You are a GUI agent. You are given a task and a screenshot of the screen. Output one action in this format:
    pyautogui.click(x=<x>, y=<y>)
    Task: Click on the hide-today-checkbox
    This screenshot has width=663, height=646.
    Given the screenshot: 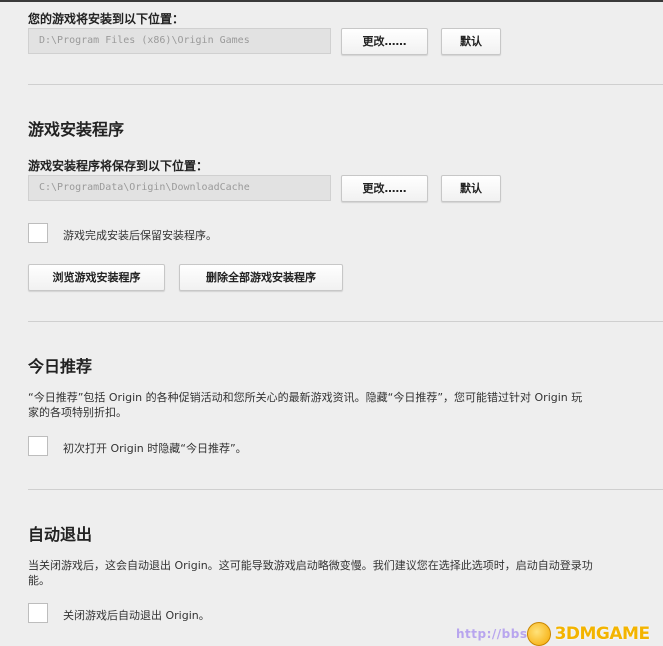 What is the action you would take?
    pyautogui.click(x=38, y=446)
    